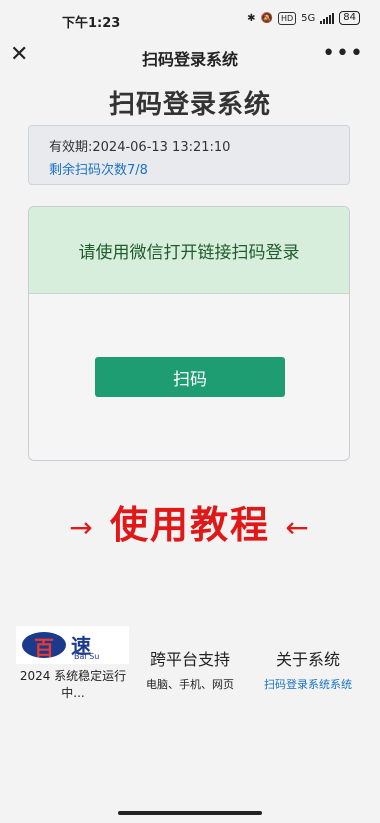 This screenshot has width=380, height=823. I want to click on mute-icon: 🔕, so click(266, 18).